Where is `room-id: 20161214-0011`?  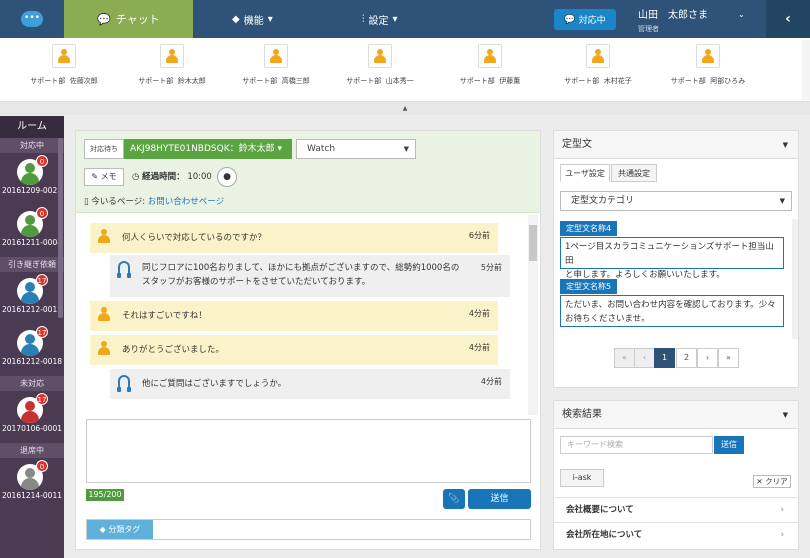
room-id: 20161214-0011 is located at coordinates (32, 495).